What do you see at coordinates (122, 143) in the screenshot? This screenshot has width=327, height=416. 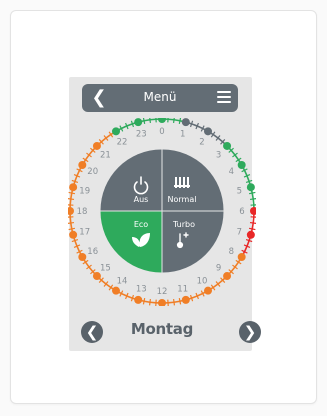 I see `hour-label: 22` at bounding box center [122, 143].